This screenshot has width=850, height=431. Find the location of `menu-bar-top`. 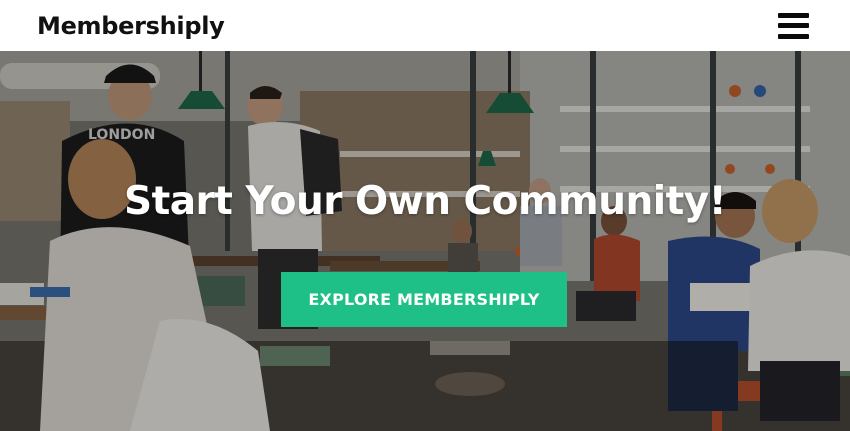

menu-bar-top is located at coordinates (793, 15).